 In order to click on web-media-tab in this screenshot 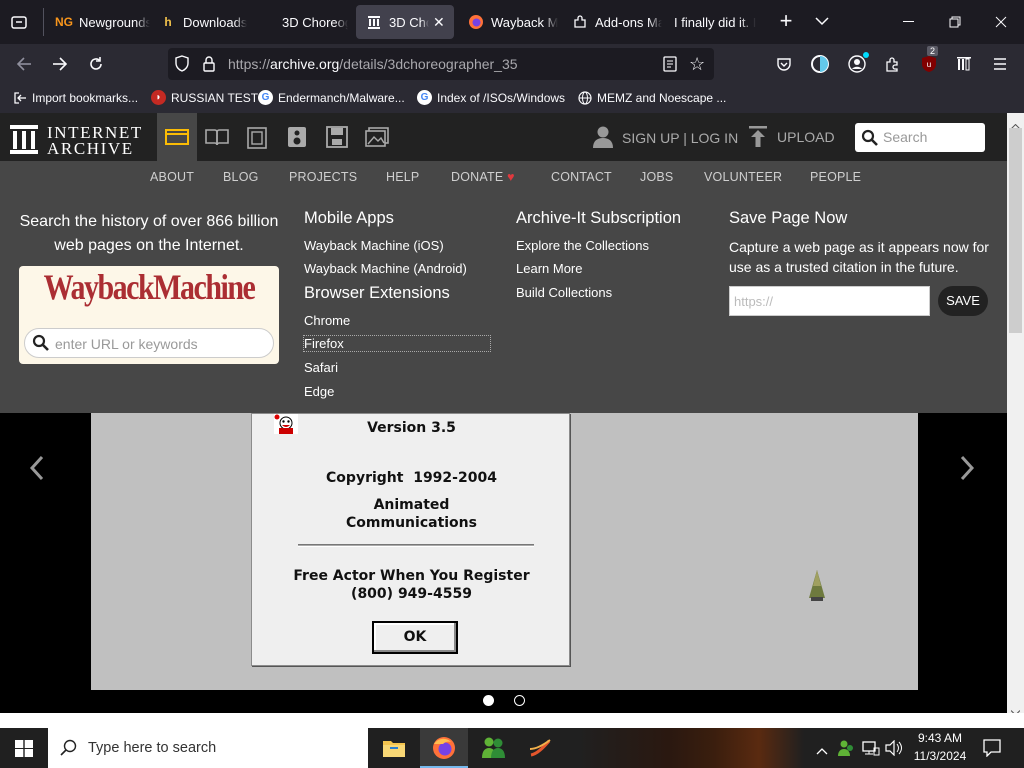, I will do `click(177, 137)`.